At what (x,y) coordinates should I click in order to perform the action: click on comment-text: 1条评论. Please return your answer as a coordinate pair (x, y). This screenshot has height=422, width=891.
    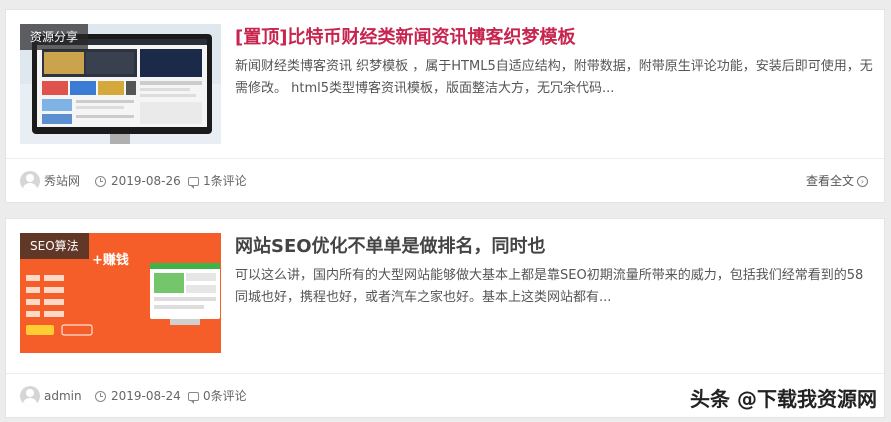
    Looking at the image, I should click on (225, 181).